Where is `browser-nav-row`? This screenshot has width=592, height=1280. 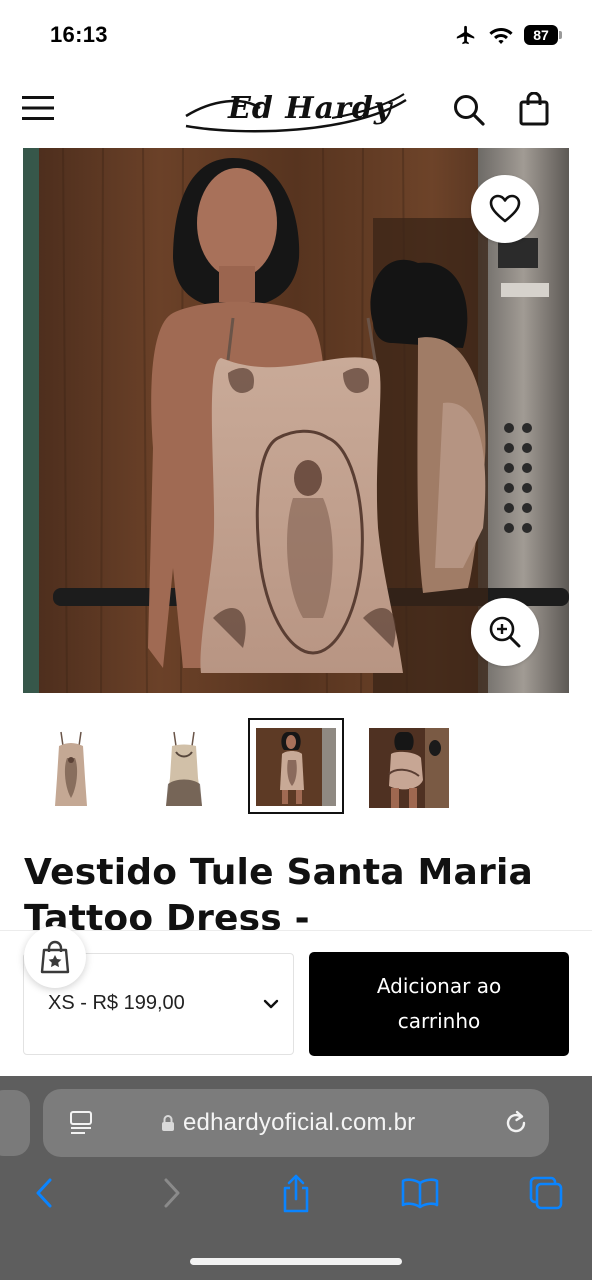
browser-nav-row is located at coordinates (296, 1196).